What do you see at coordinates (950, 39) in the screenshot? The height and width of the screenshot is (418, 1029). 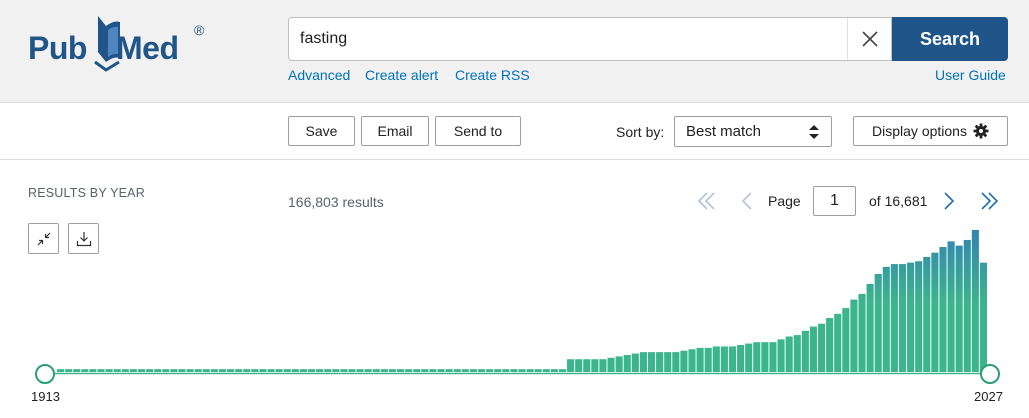 I see `search-button: Search` at bounding box center [950, 39].